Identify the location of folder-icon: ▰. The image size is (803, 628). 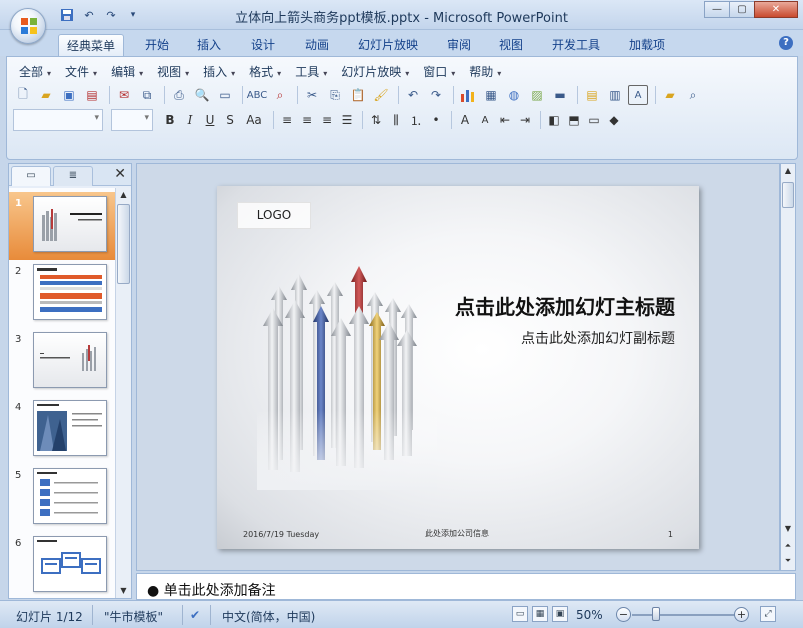
(670, 95).